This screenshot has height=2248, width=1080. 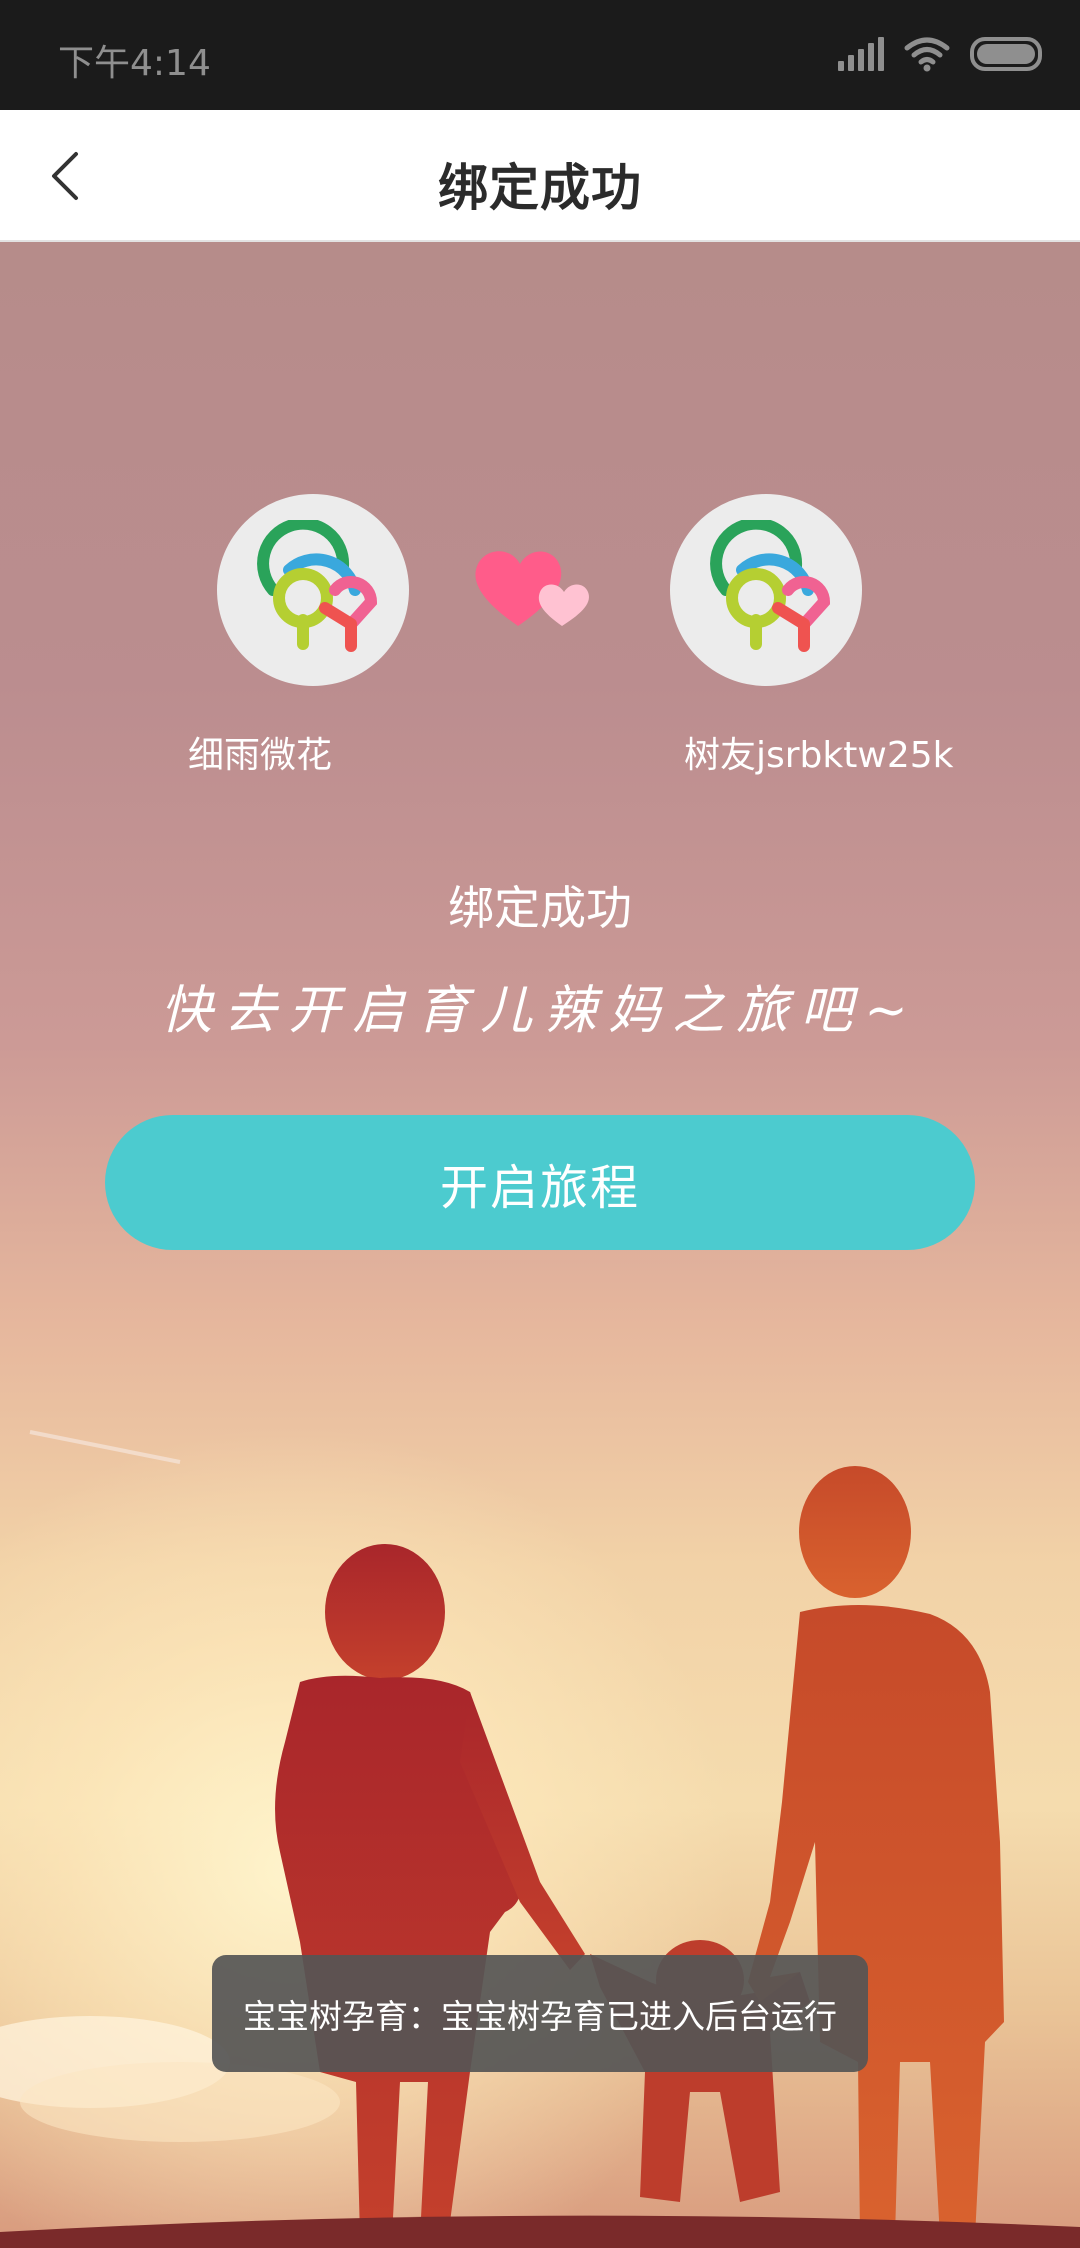 What do you see at coordinates (540, 2013) in the screenshot?
I see `toast-message: 宝宝树孕育：宝宝树孕育已进入后台运行` at bounding box center [540, 2013].